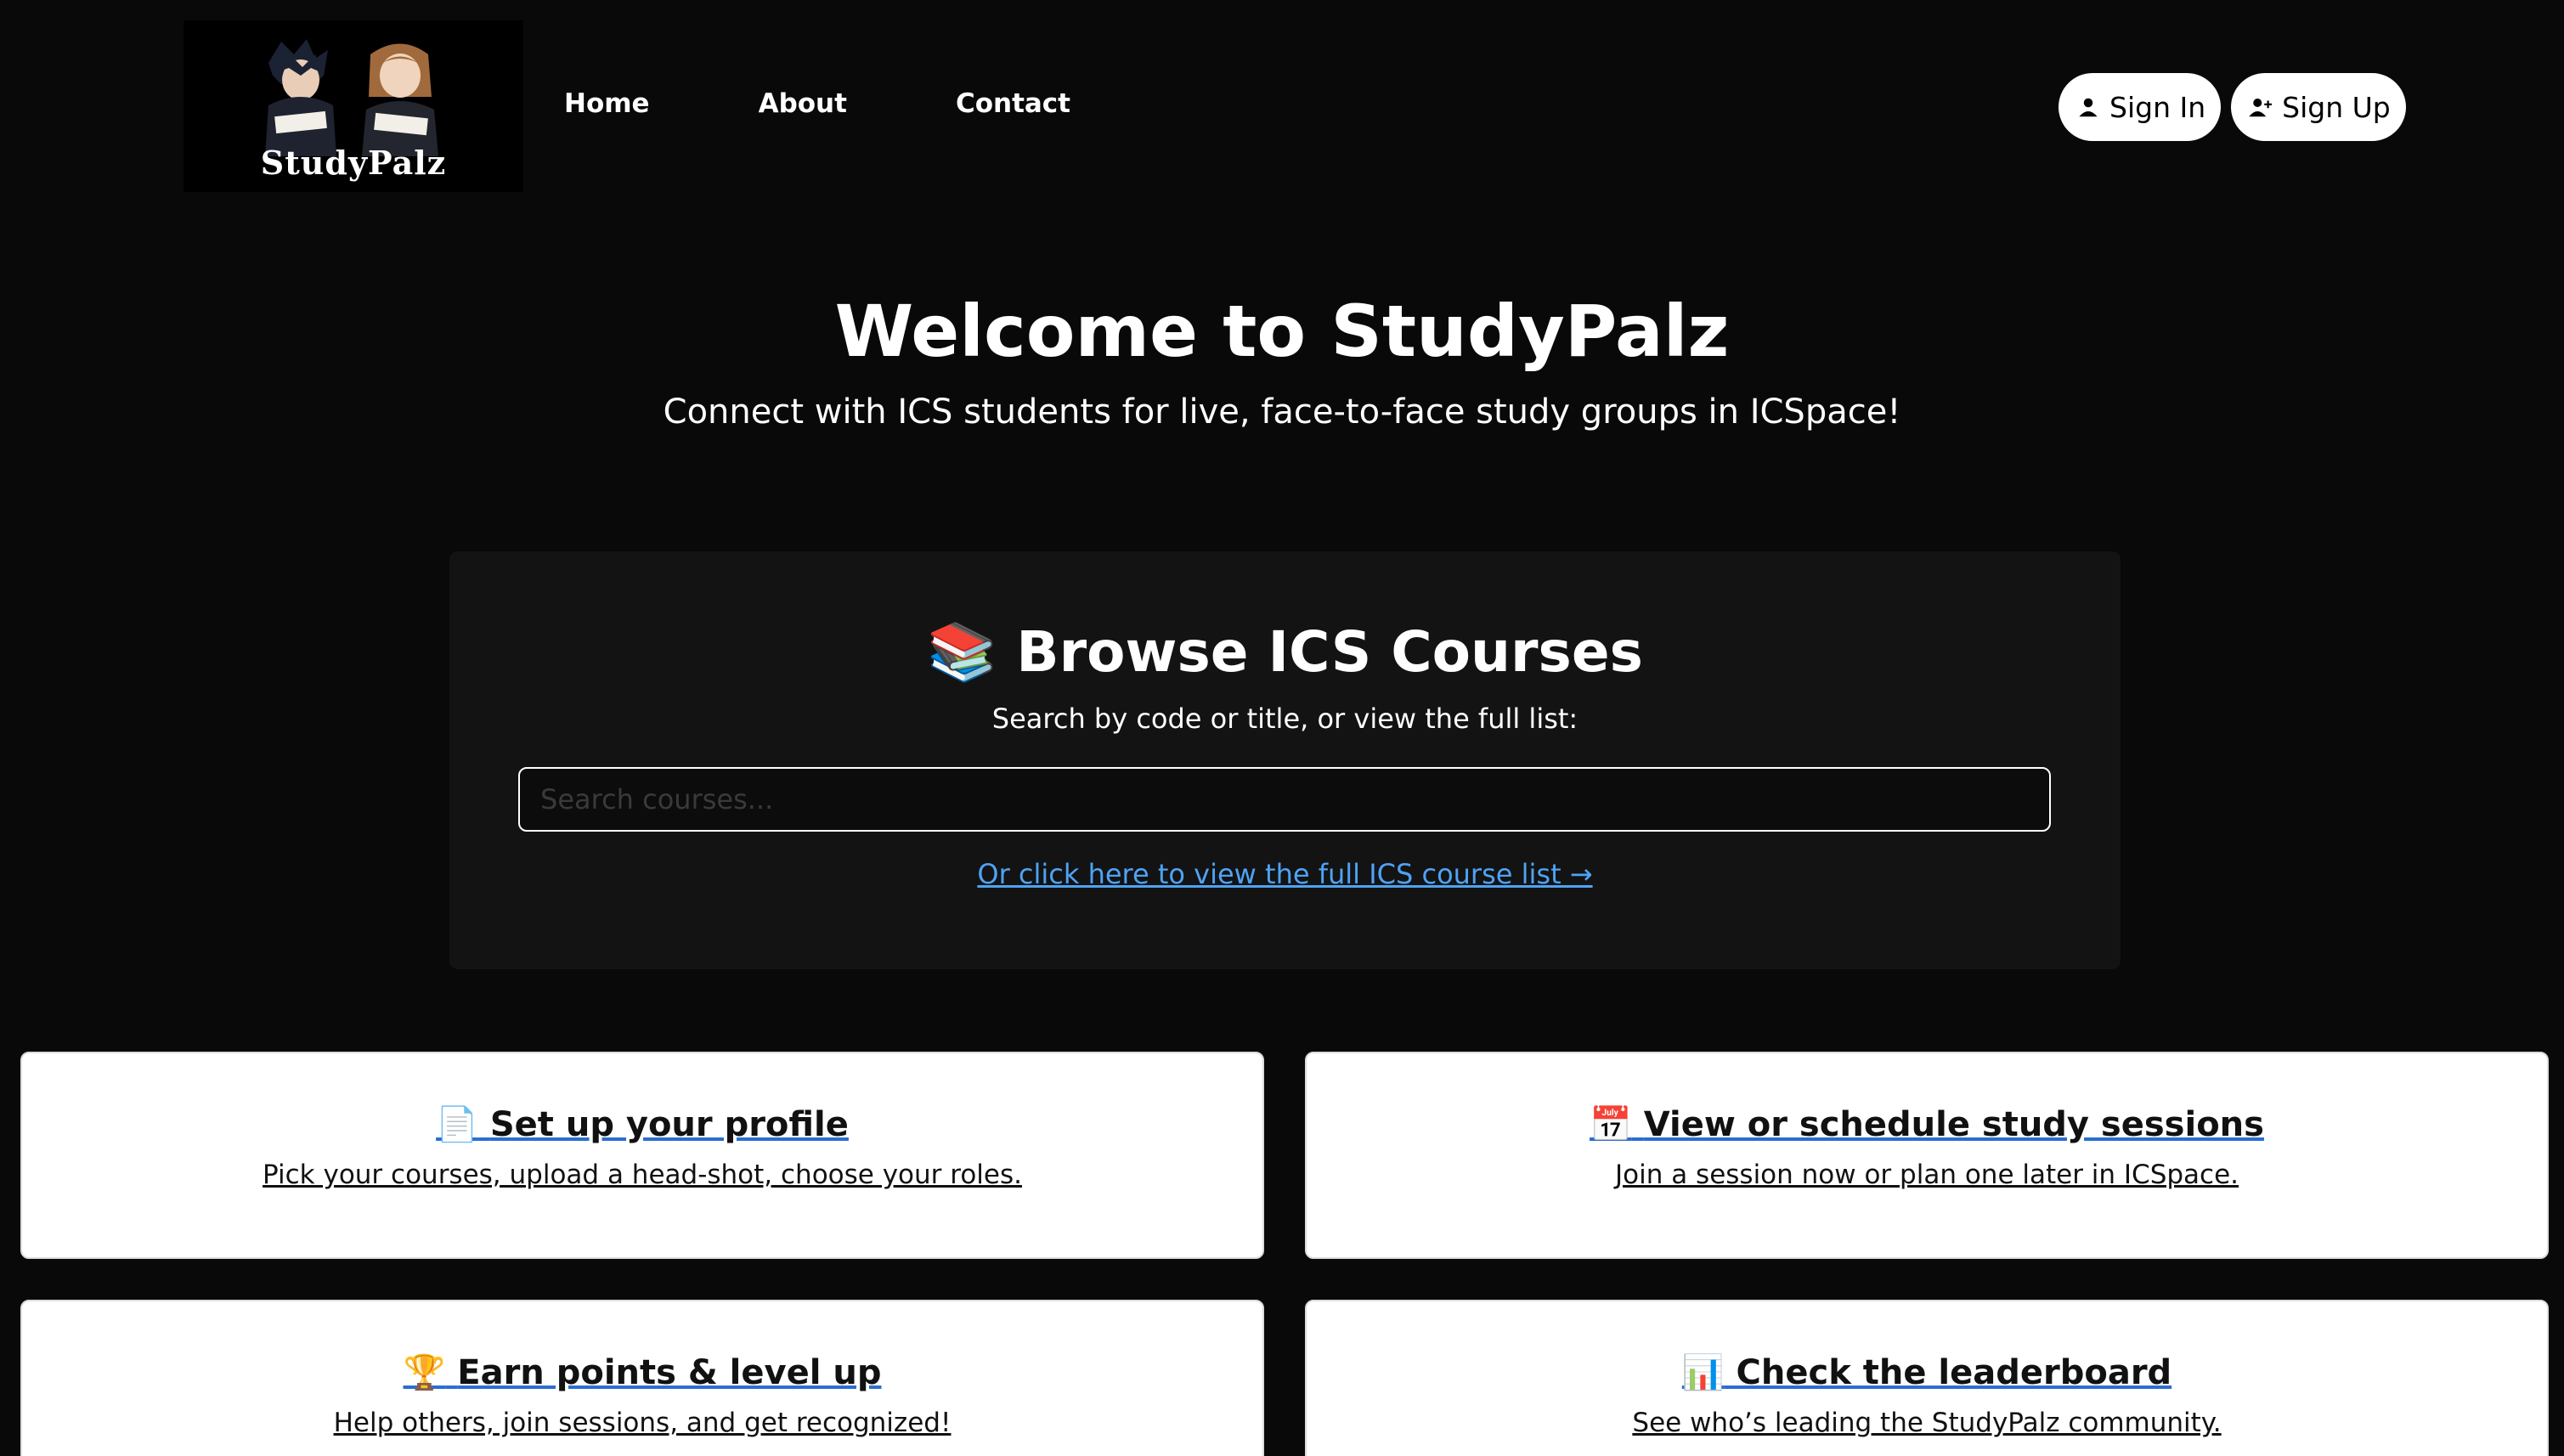 This screenshot has width=2564, height=1456. I want to click on auth-buttons: Sign In Sign Up, so click(2232, 107).